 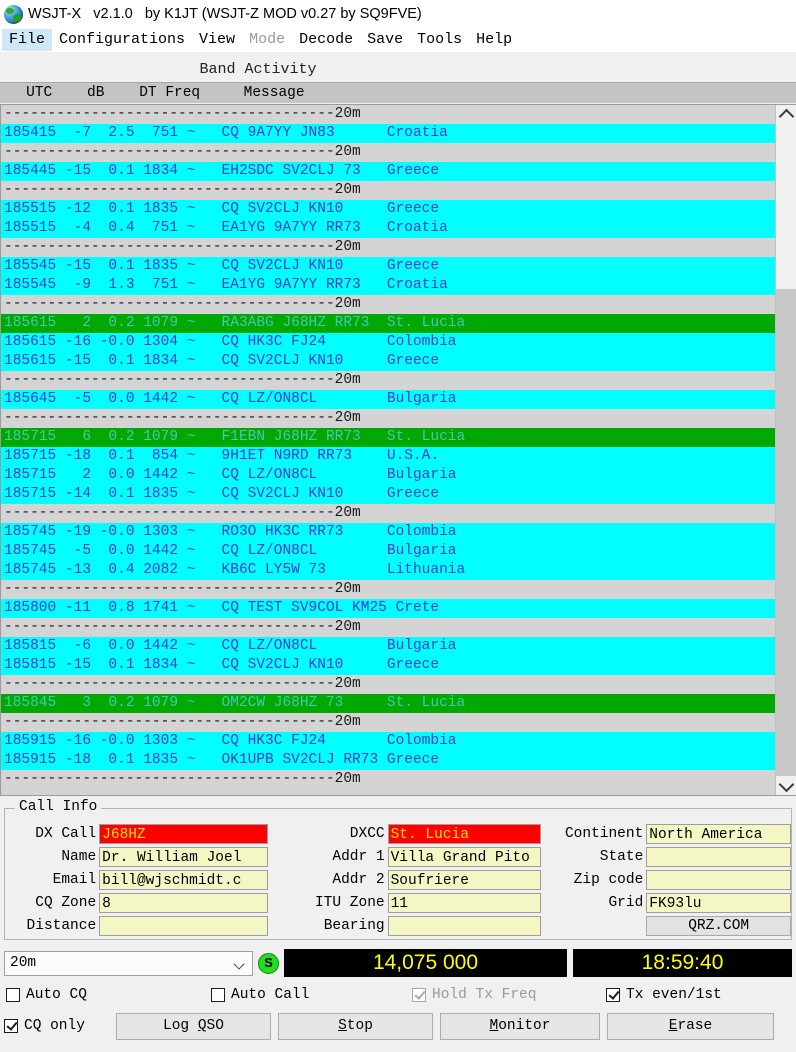 What do you see at coordinates (183, 857) in the screenshot?
I see `name-field: Dr. William Joel` at bounding box center [183, 857].